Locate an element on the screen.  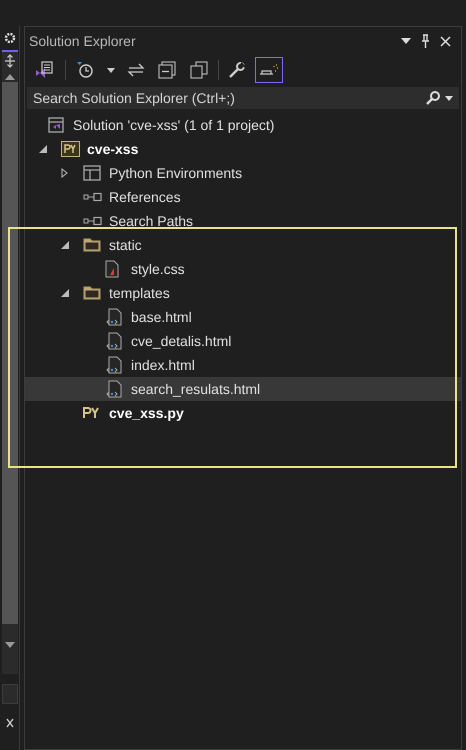
tree-item: static is located at coordinates (243, 245).